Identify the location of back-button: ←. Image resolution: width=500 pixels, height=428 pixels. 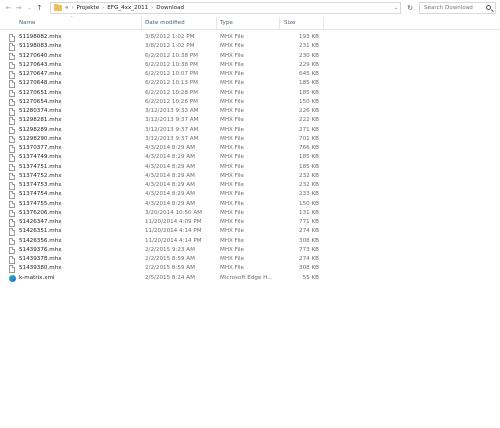
(8, 8).